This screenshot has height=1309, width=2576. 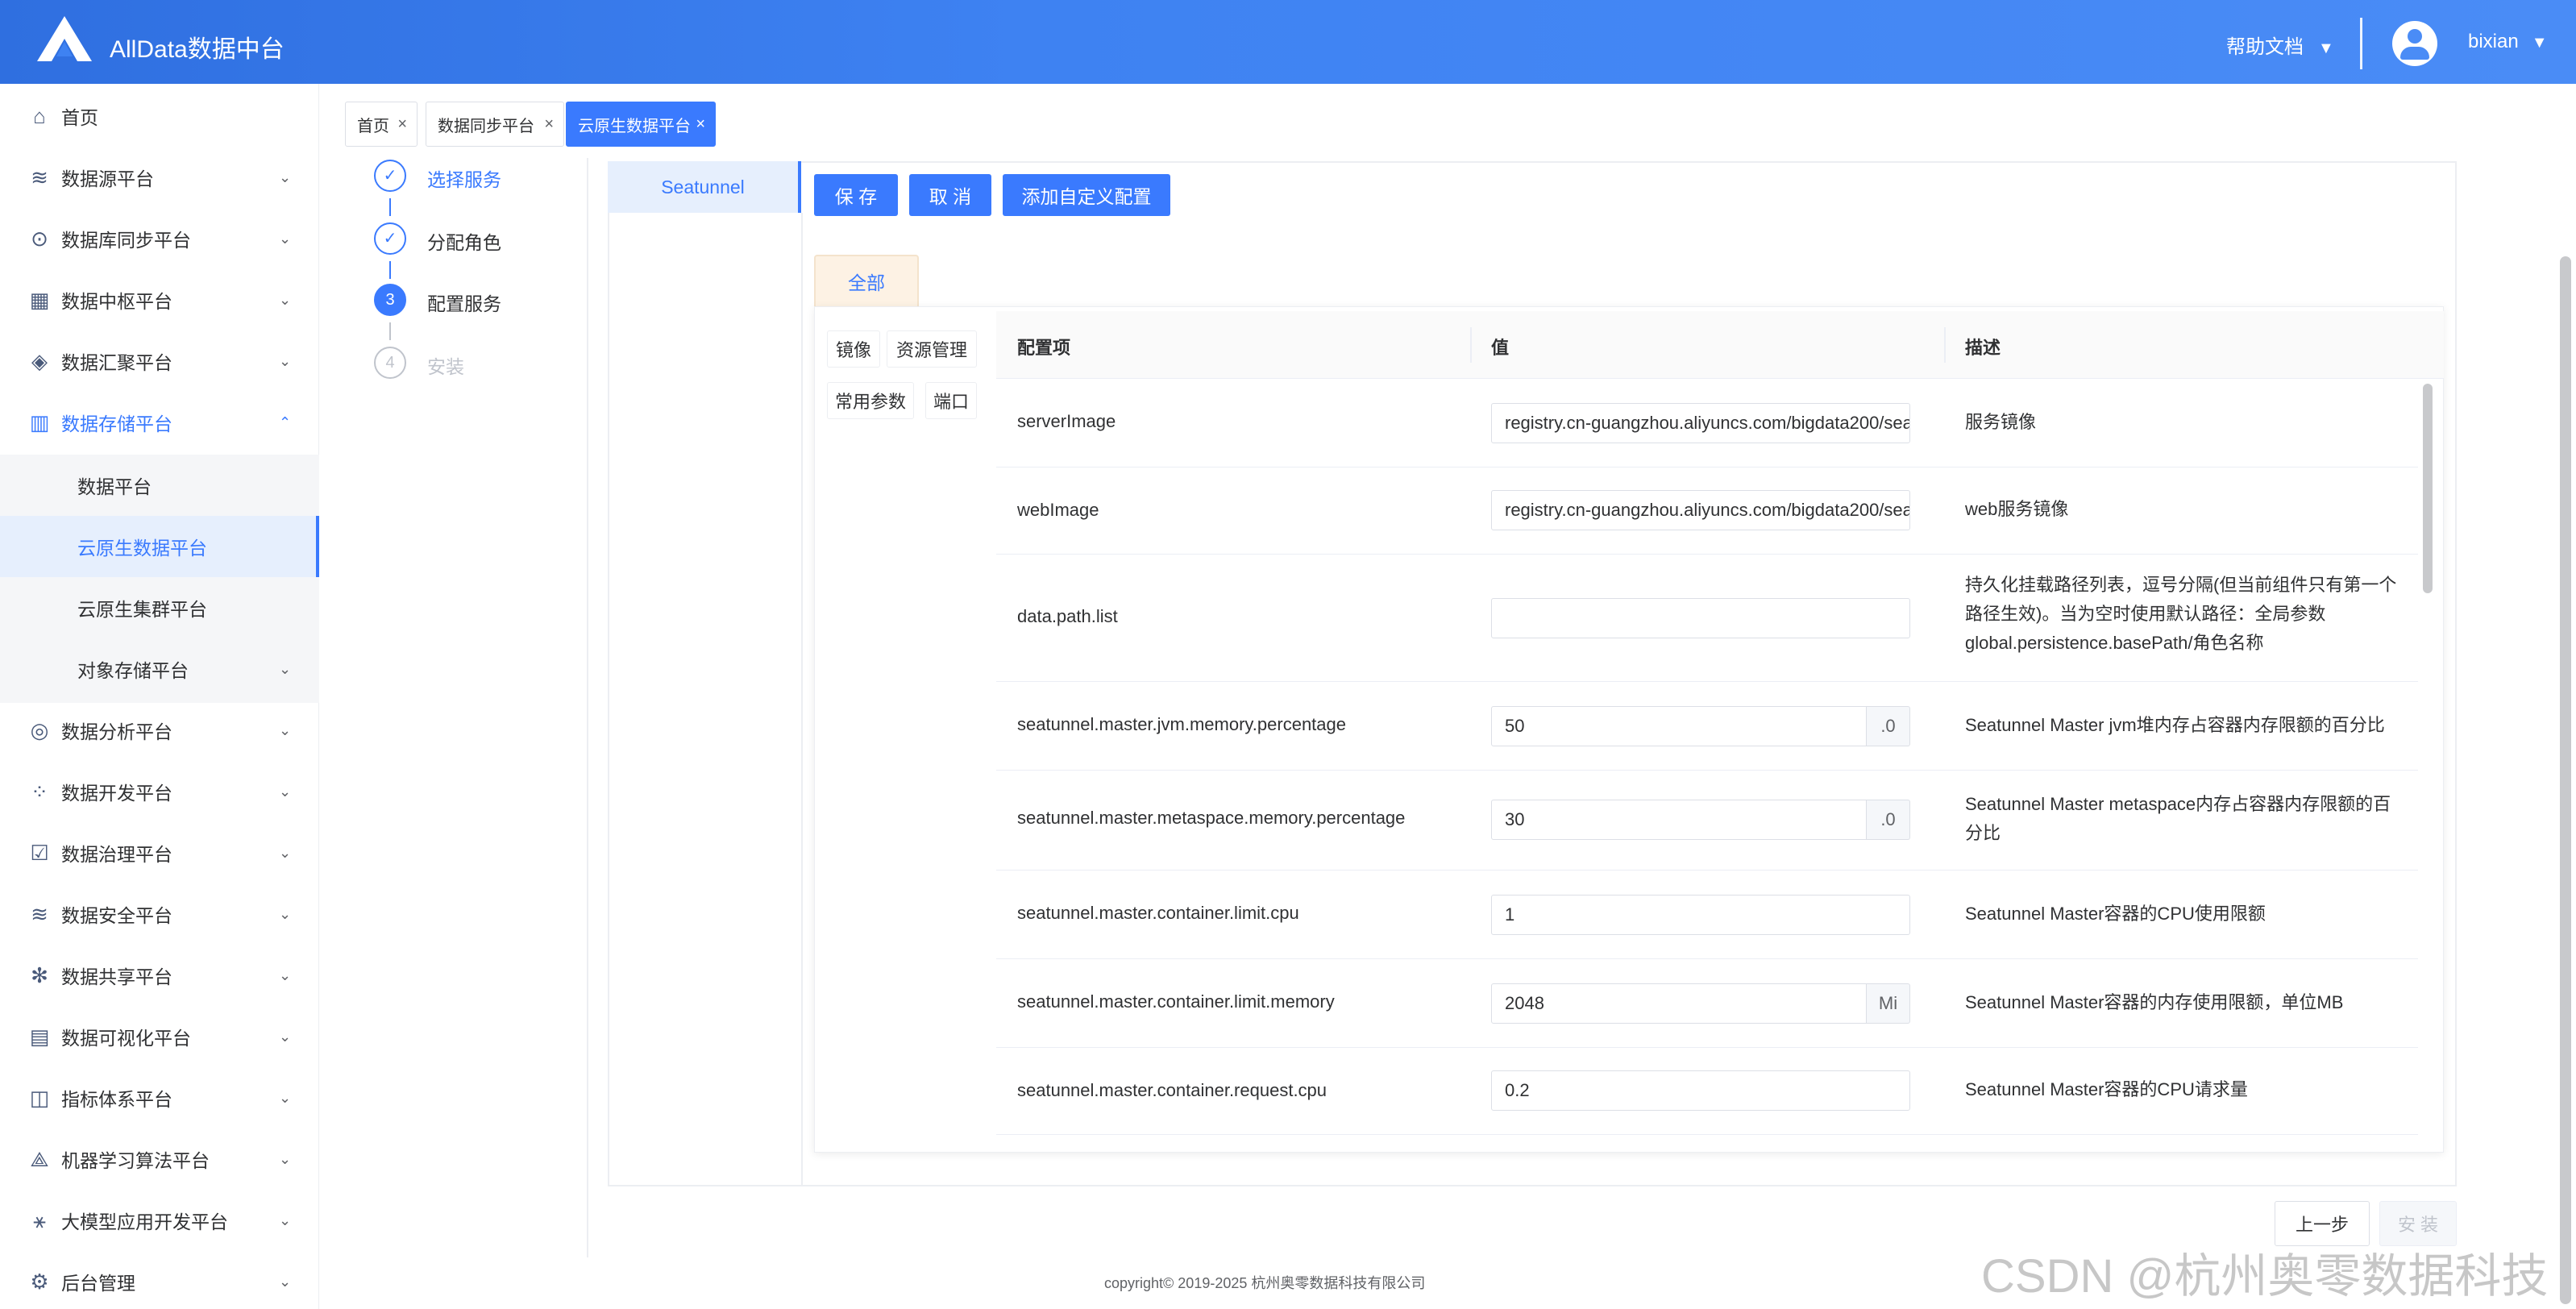 I want to click on config-key: webImage, so click(x=1058, y=510).